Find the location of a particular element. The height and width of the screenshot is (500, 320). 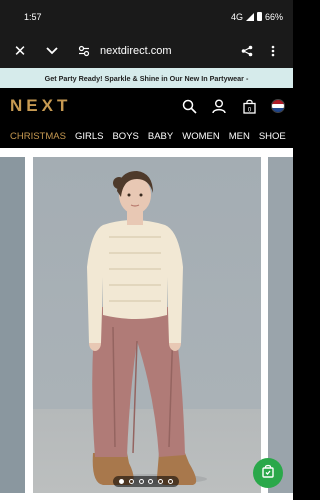

search-icon is located at coordinates (189, 106).